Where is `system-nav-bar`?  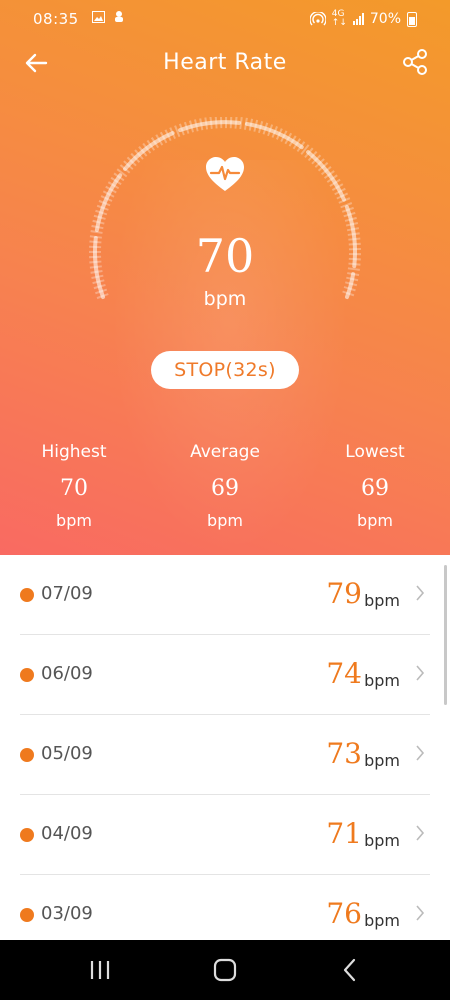
system-nav-bar is located at coordinates (225, 970).